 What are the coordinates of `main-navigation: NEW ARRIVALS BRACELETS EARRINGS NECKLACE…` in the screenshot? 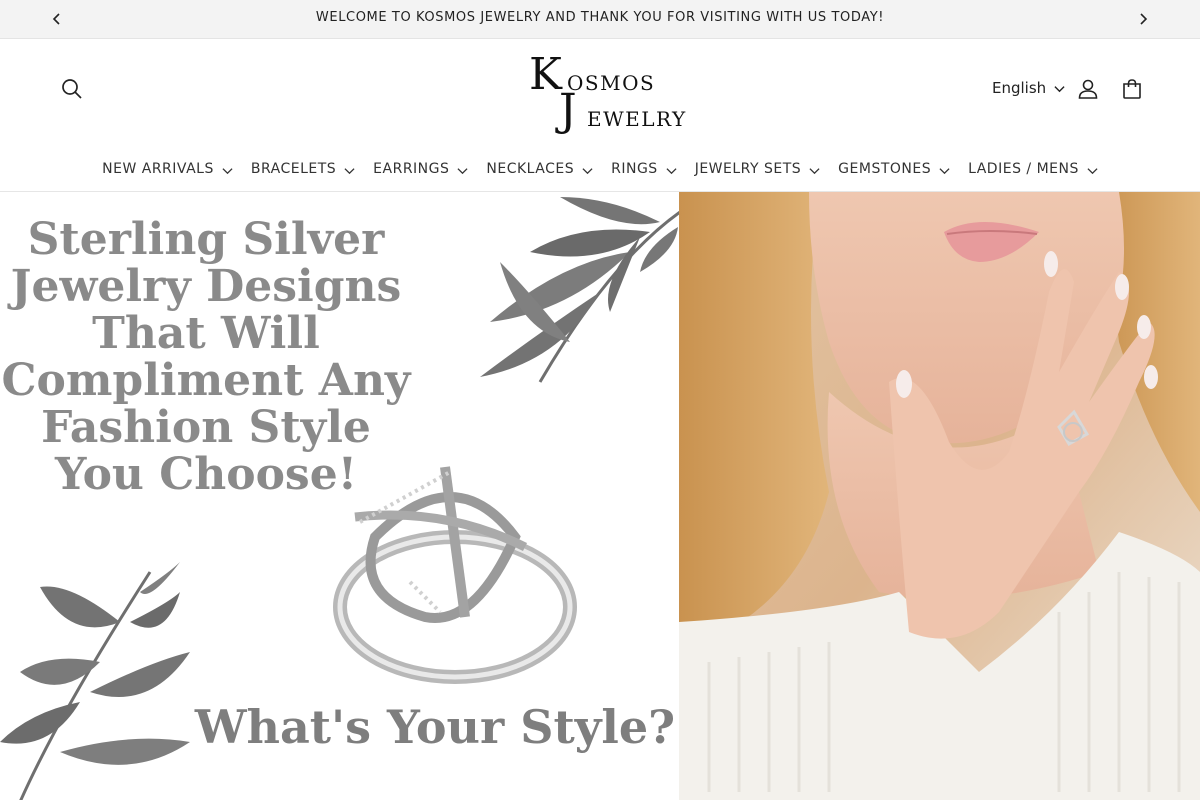 It's located at (600, 172).